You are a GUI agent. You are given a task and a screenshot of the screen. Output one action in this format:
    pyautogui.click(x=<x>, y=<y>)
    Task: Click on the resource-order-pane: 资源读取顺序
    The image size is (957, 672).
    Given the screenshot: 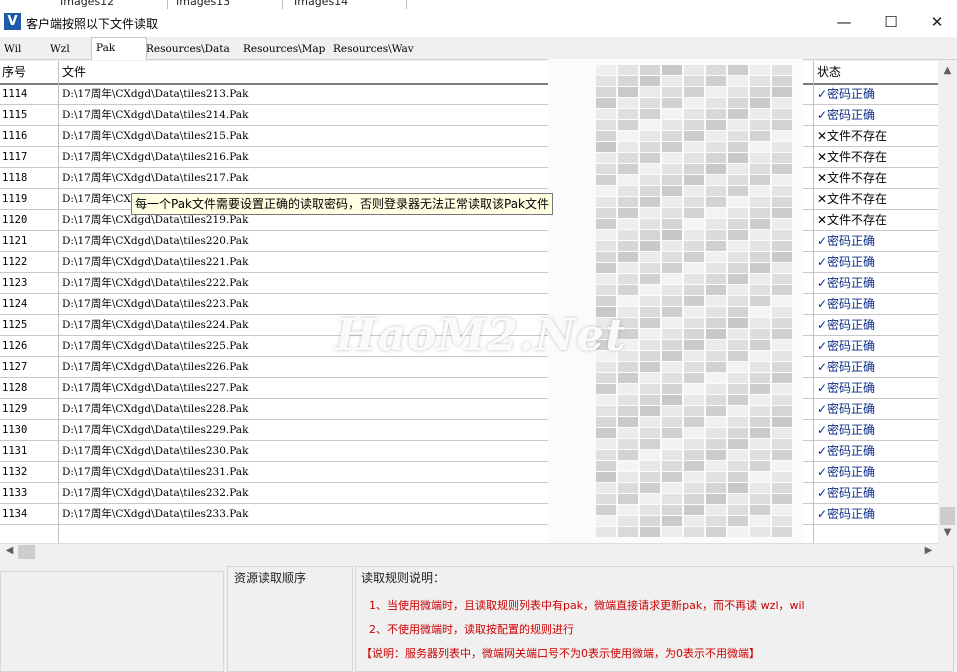 What is the action you would take?
    pyautogui.click(x=290, y=619)
    